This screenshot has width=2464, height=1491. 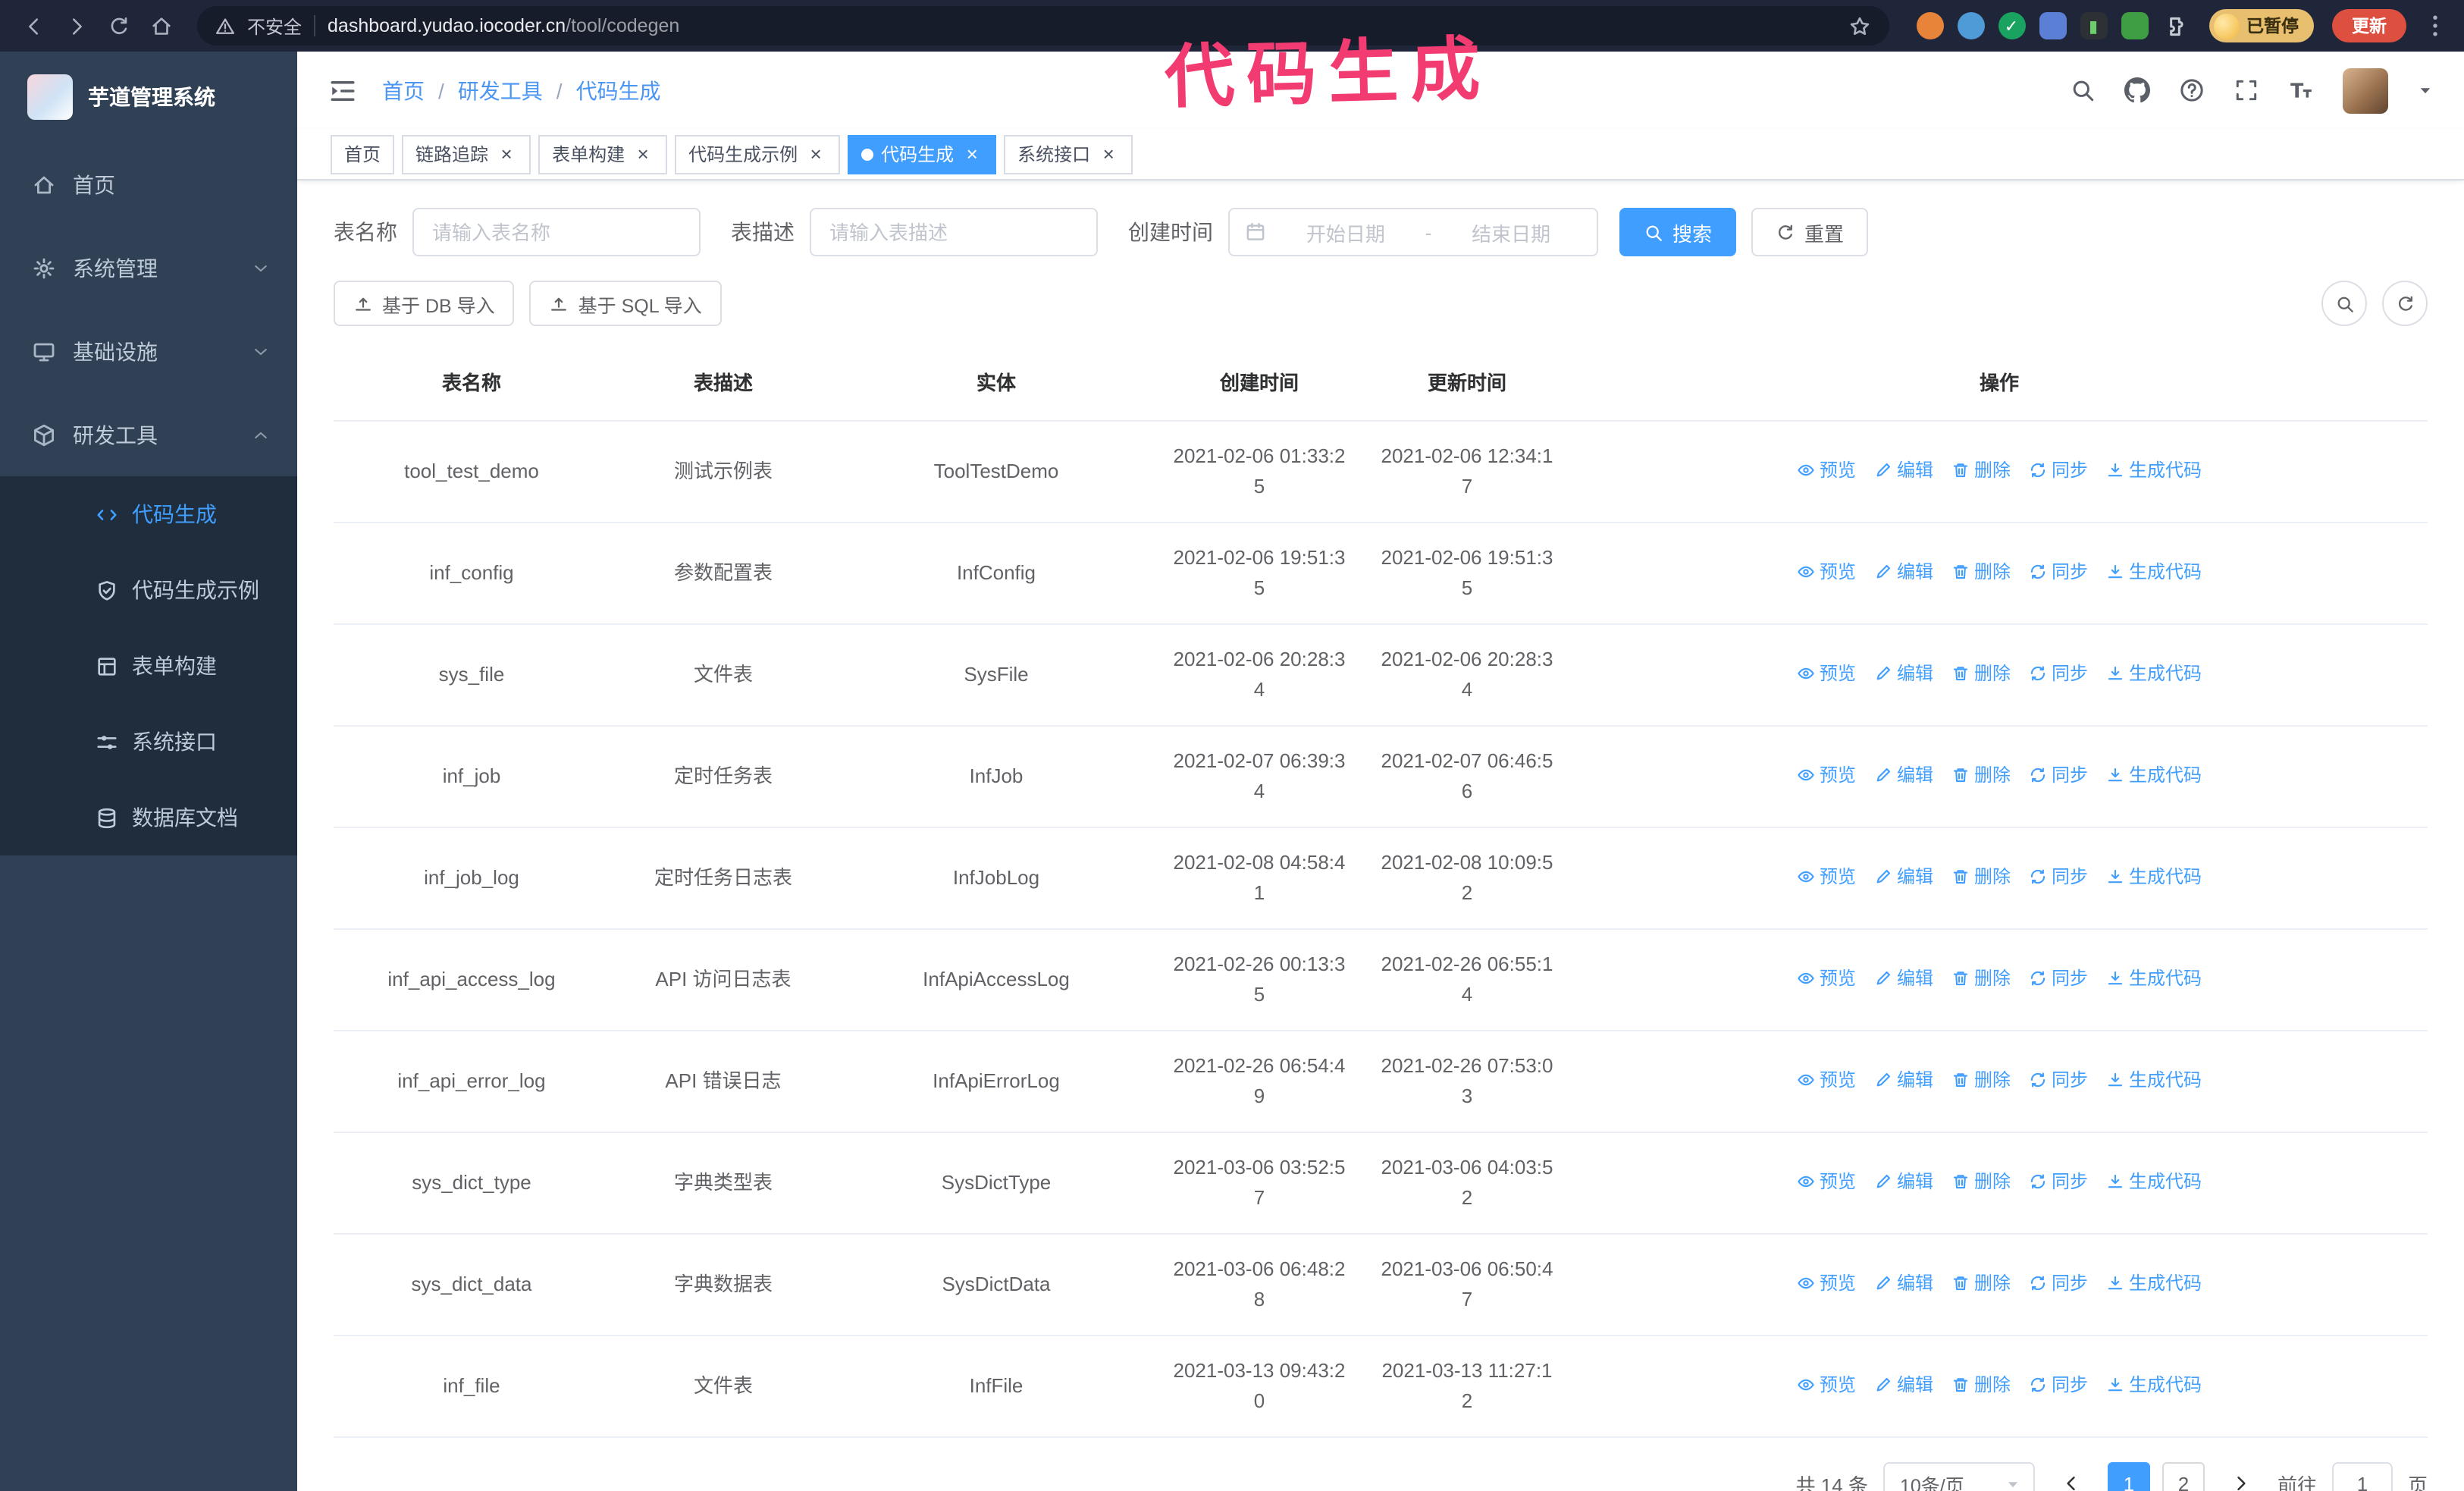 What do you see at coordinates (148, 742) in the screenshot?
I see `sidebar-item-system-api: 系统接口` at bounding box center [148, 742].